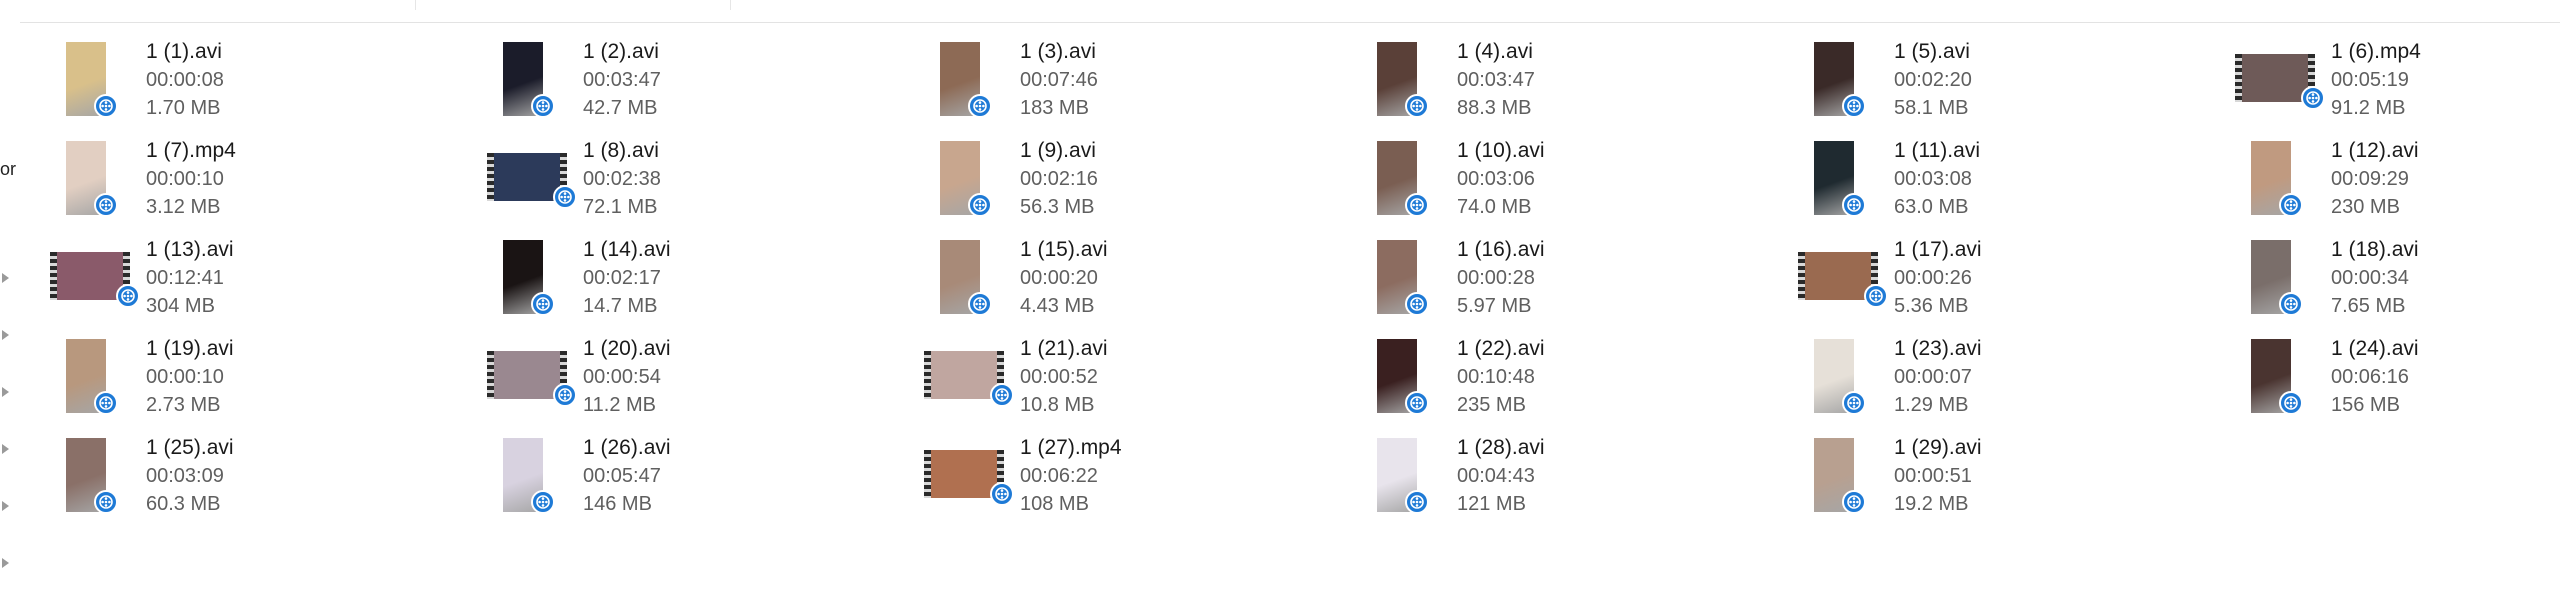 Image resolution: width=2560 pixels, height=607 pixels. I want to click on file-size: 14.7 MB, so click(620, 306).